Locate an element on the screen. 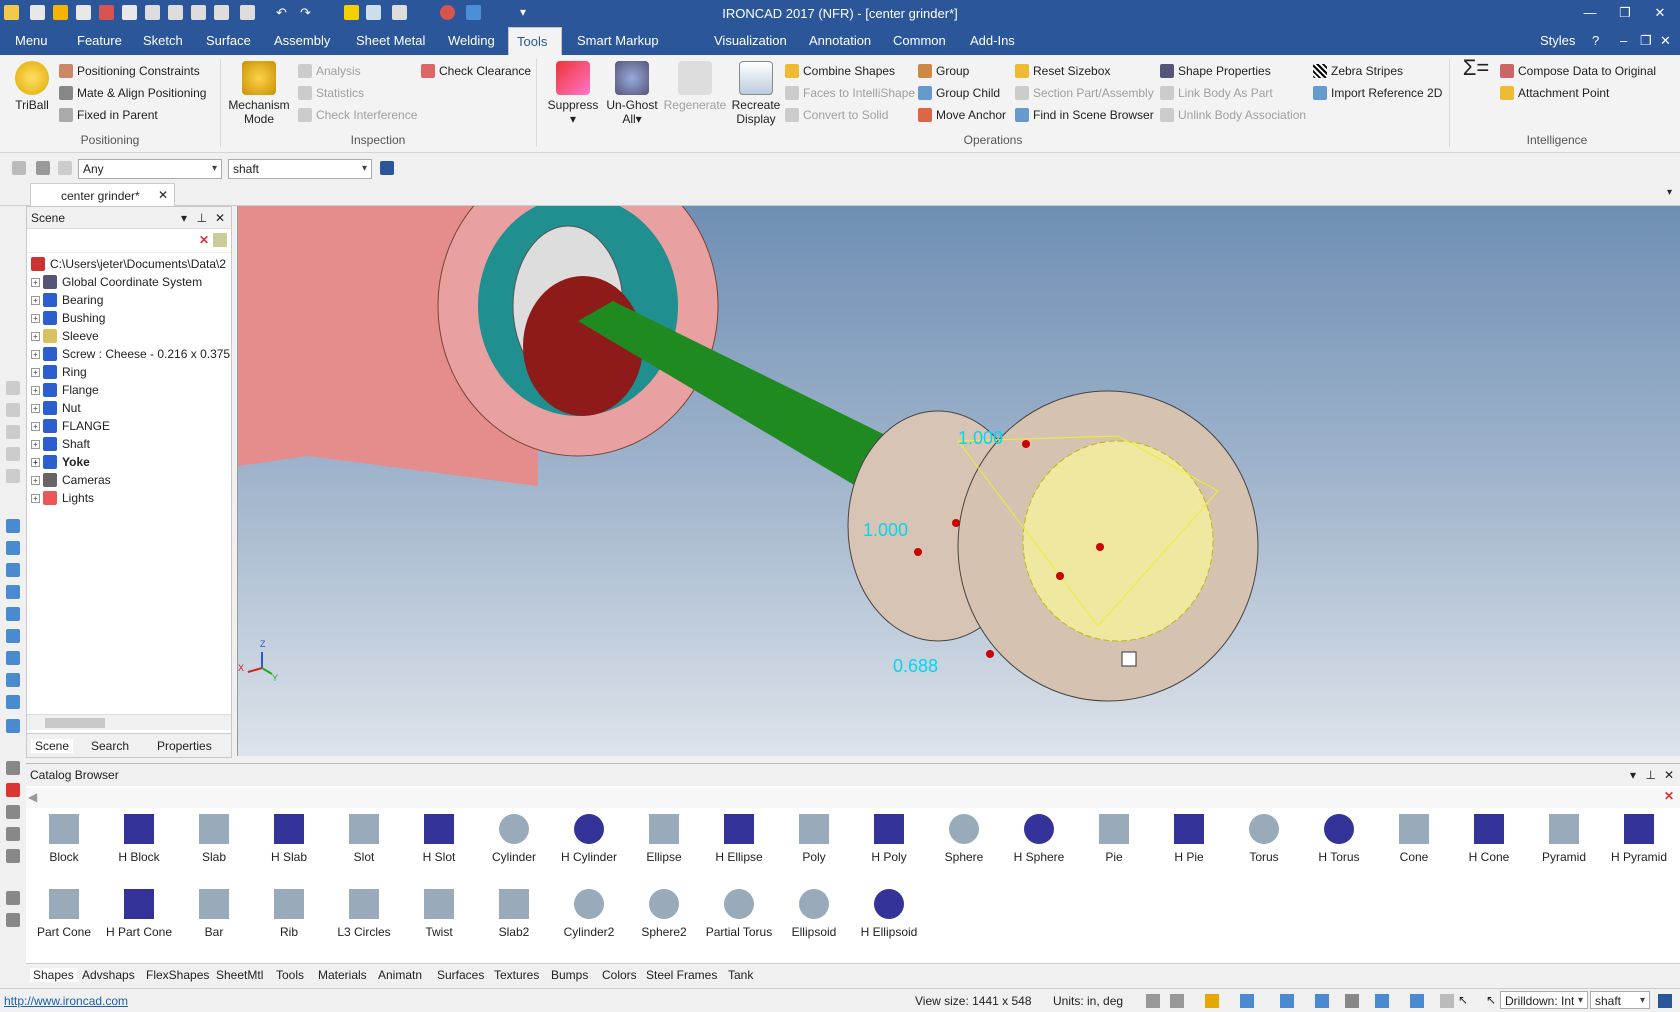 The width and height of the screenshot is (1680, 1012). catalog-item: Cylinder is located at coordinates (514, 839).